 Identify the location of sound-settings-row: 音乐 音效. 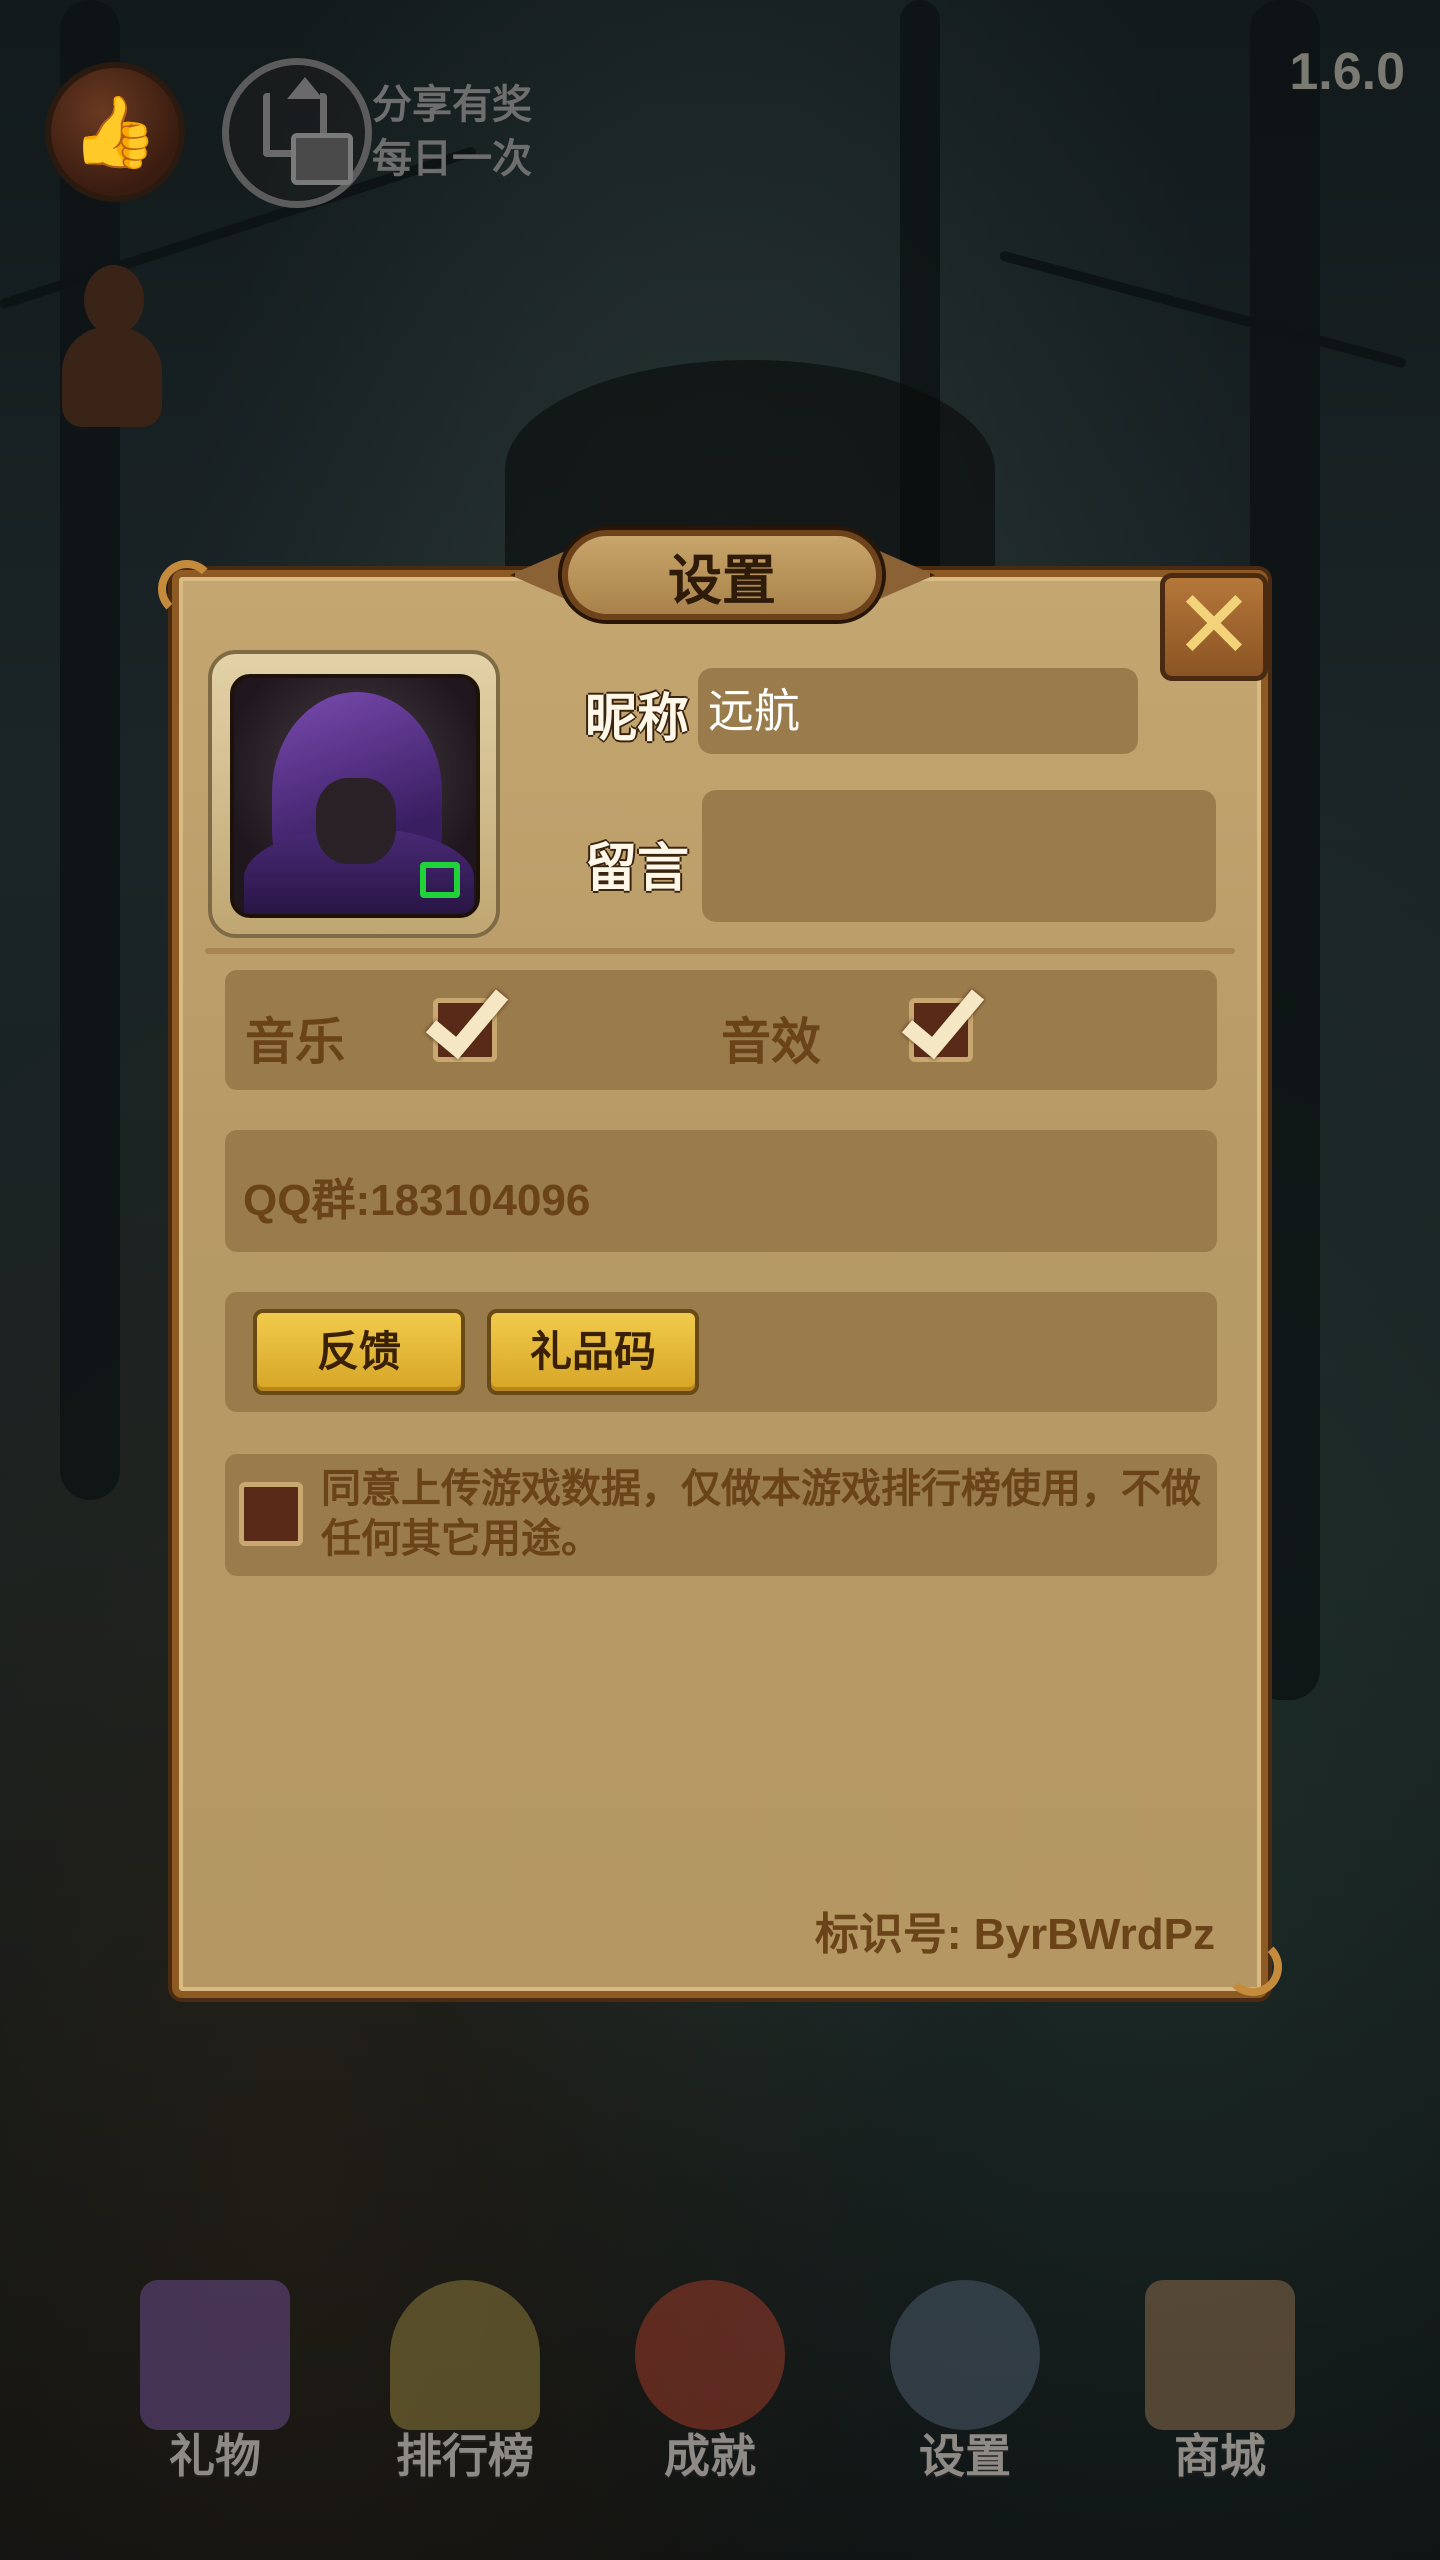
(721, 1030).